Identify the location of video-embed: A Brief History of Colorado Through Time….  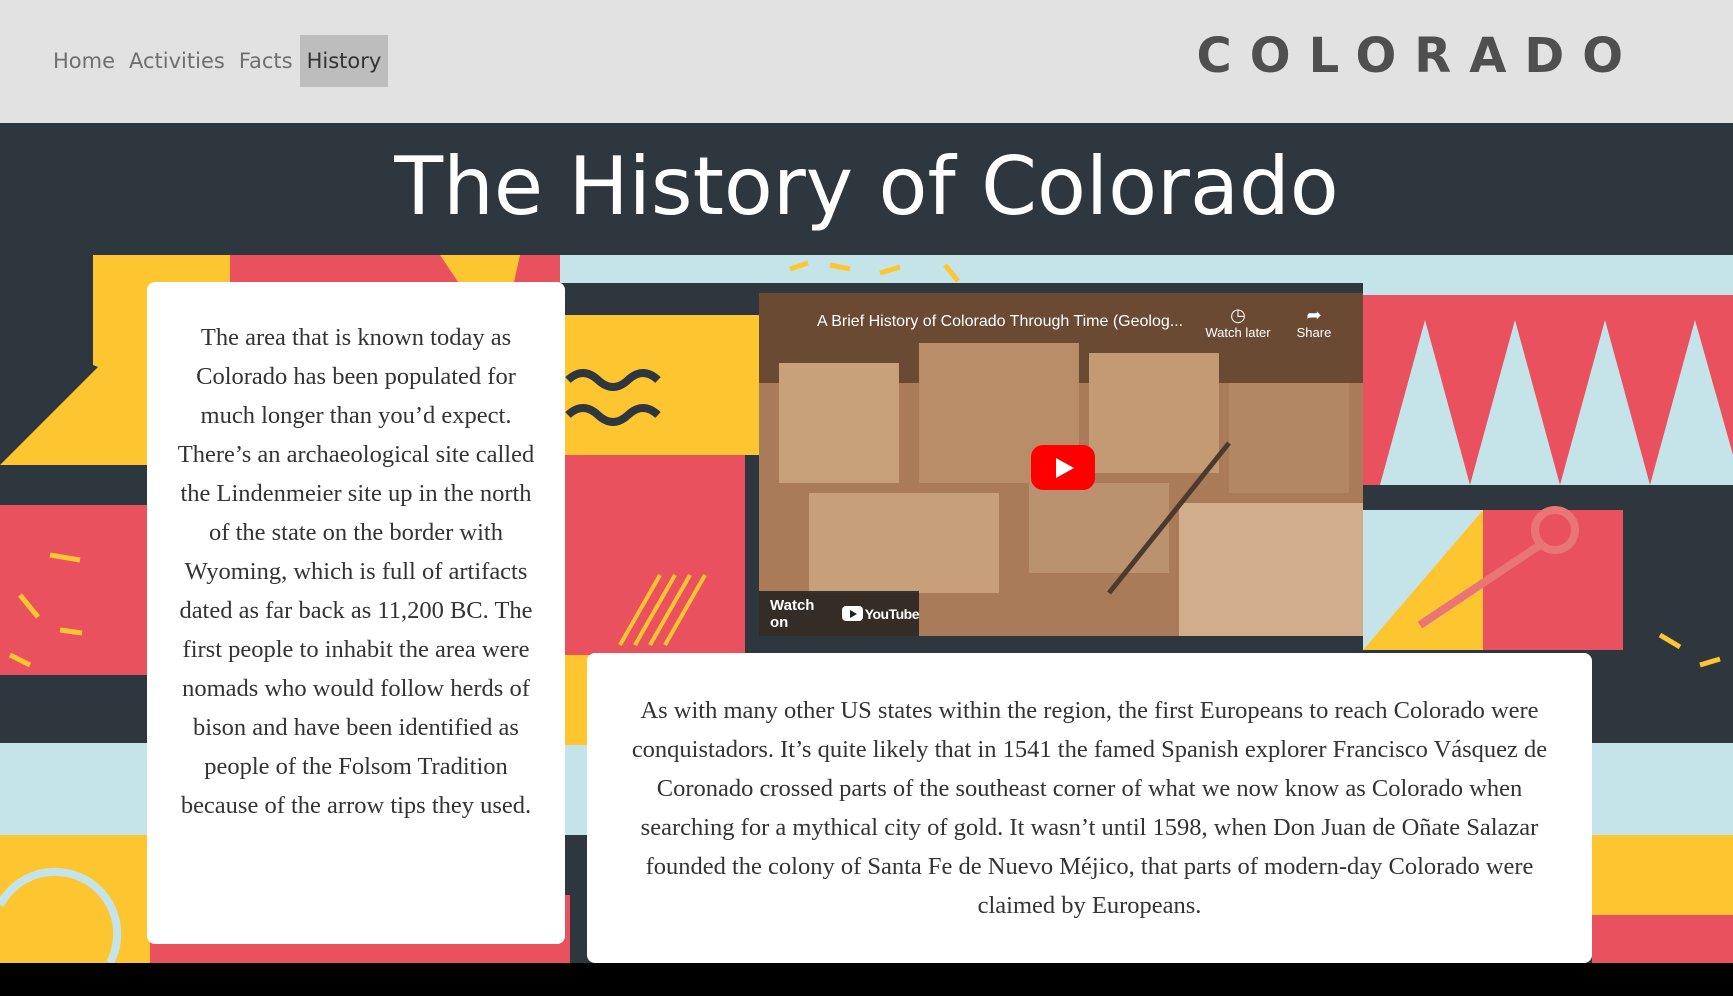
(1061, 464).